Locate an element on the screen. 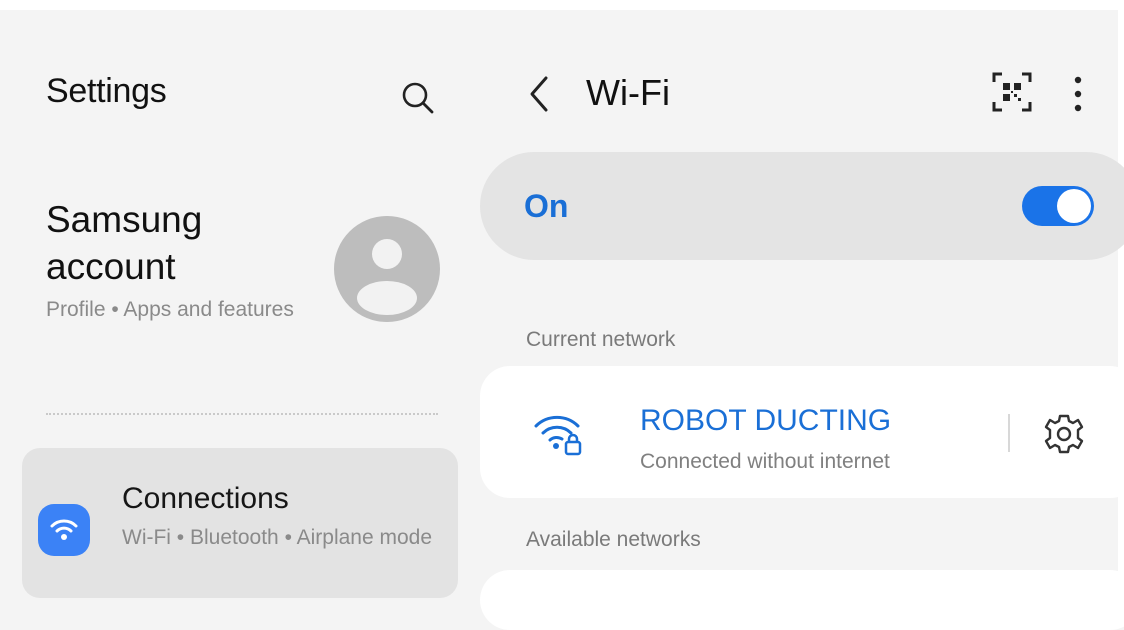 The height and width of the screenshot is (630, 1124). wifi-icon is located at coordinates (64, 530).